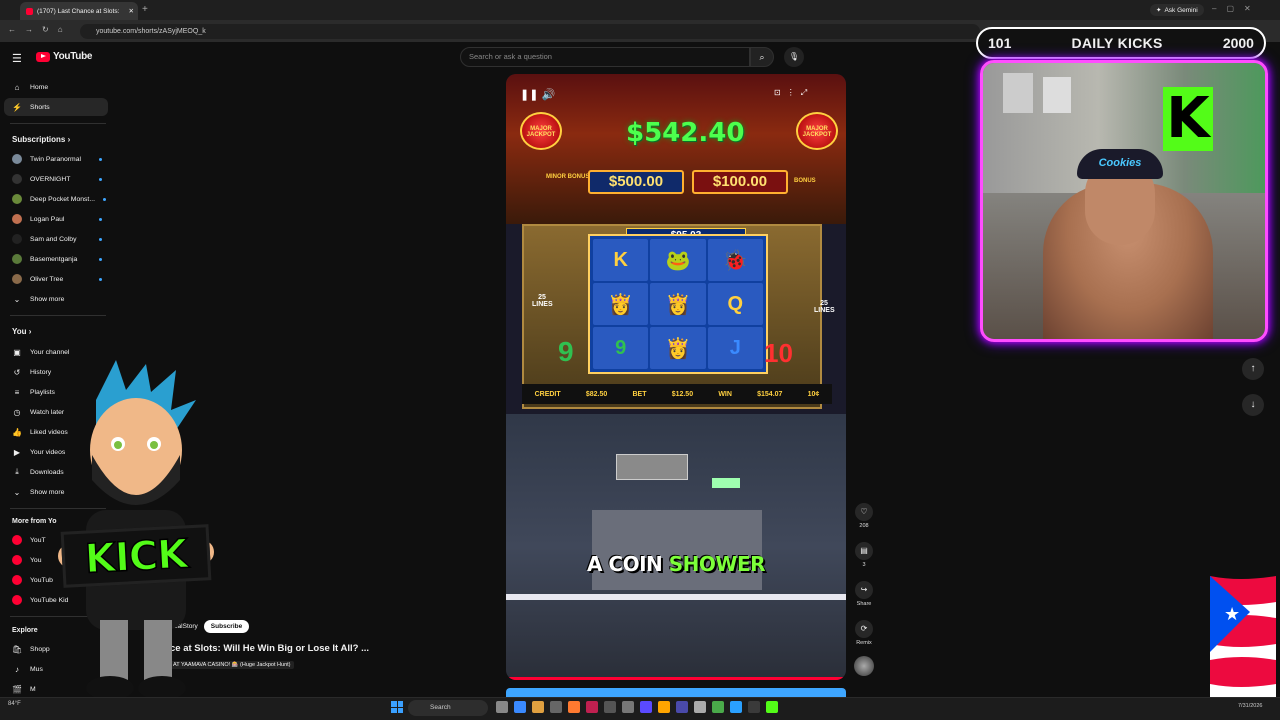  Describe the element at coordinates (640, 10) in the screenshot. I see `tab-bar` at that location.